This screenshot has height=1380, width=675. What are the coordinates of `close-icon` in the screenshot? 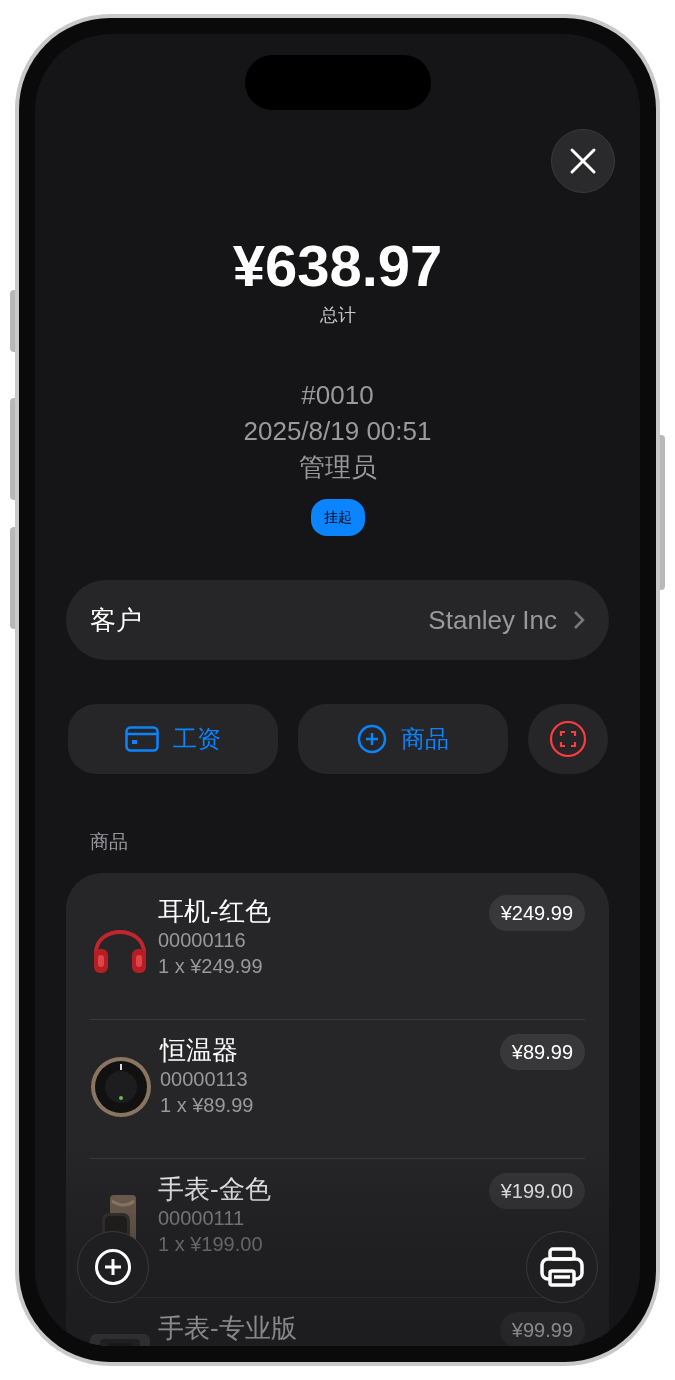 It's located at (583, 161).